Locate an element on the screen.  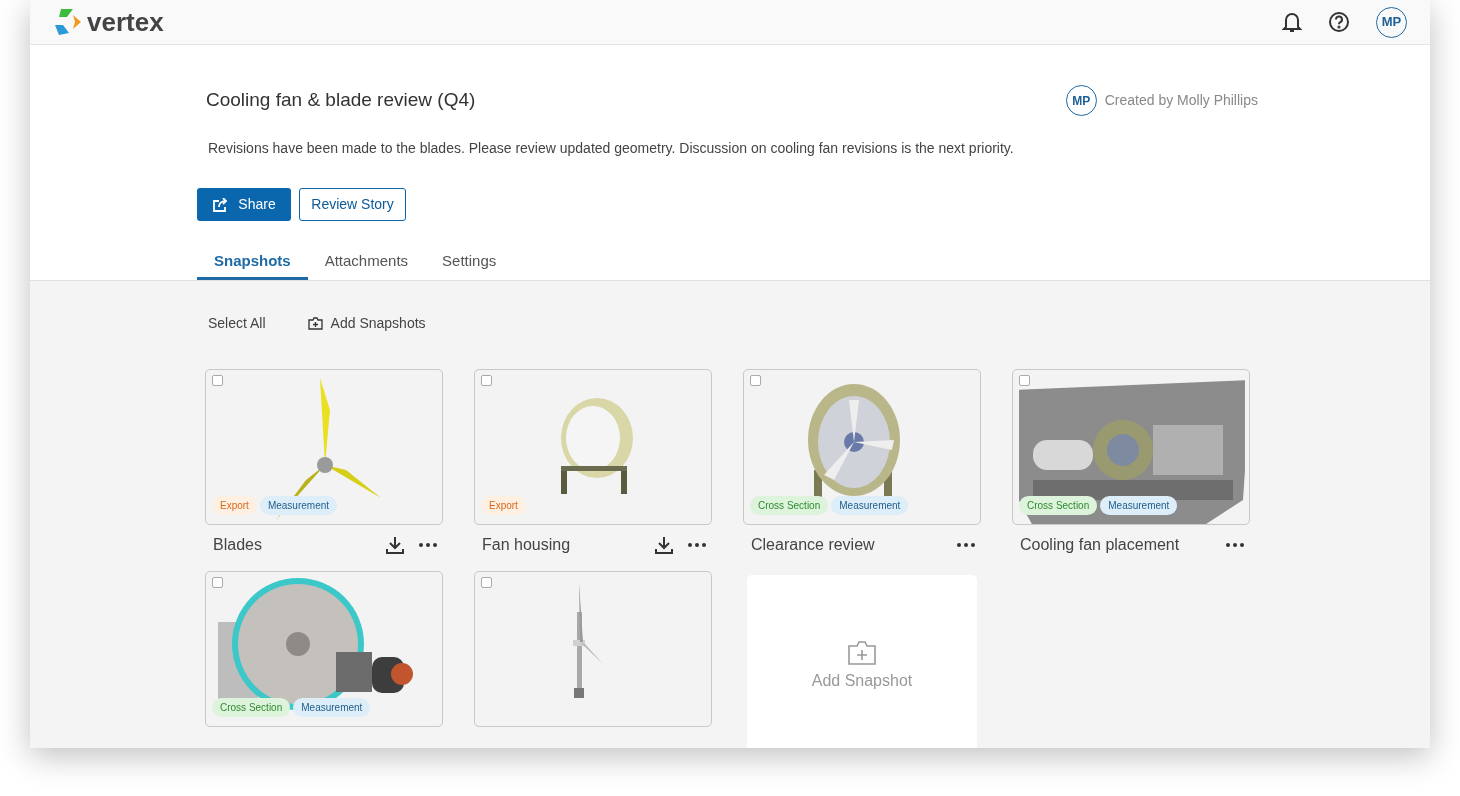
creator-text: Created by Molly Phillips is located at coordinates (1181, 100).